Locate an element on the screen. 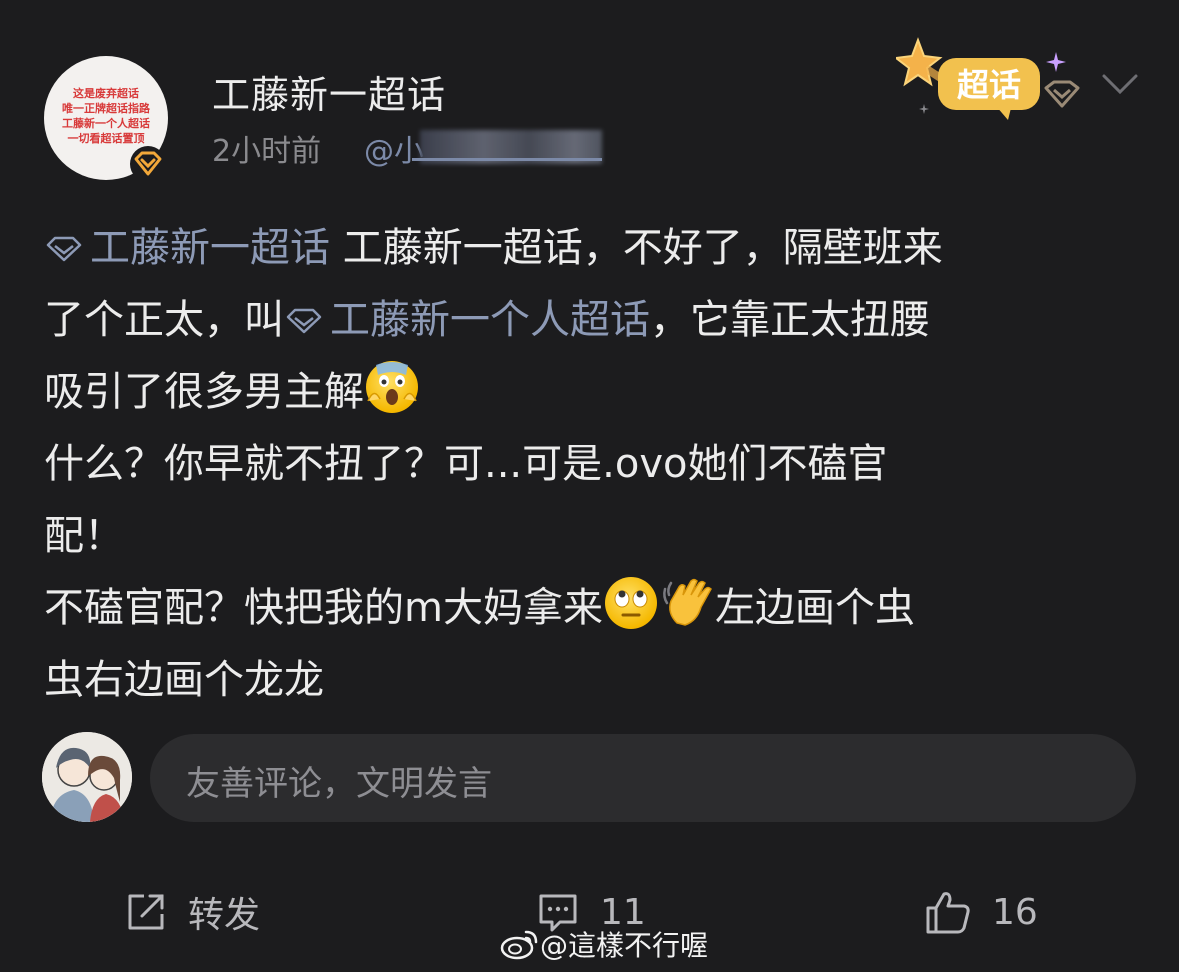  supertopic-badge: 超话 is located at coordinates (989, 81).